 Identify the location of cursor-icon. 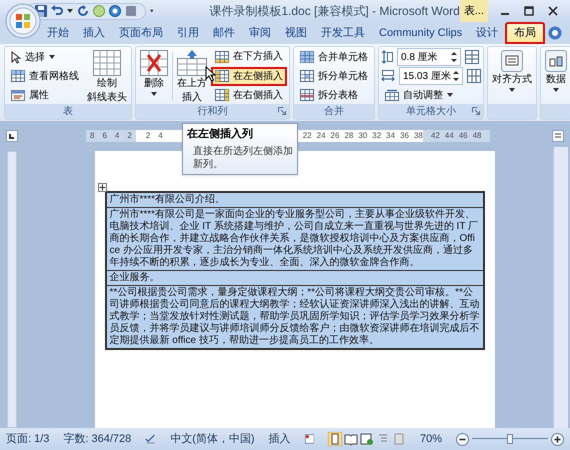
(16, 57).